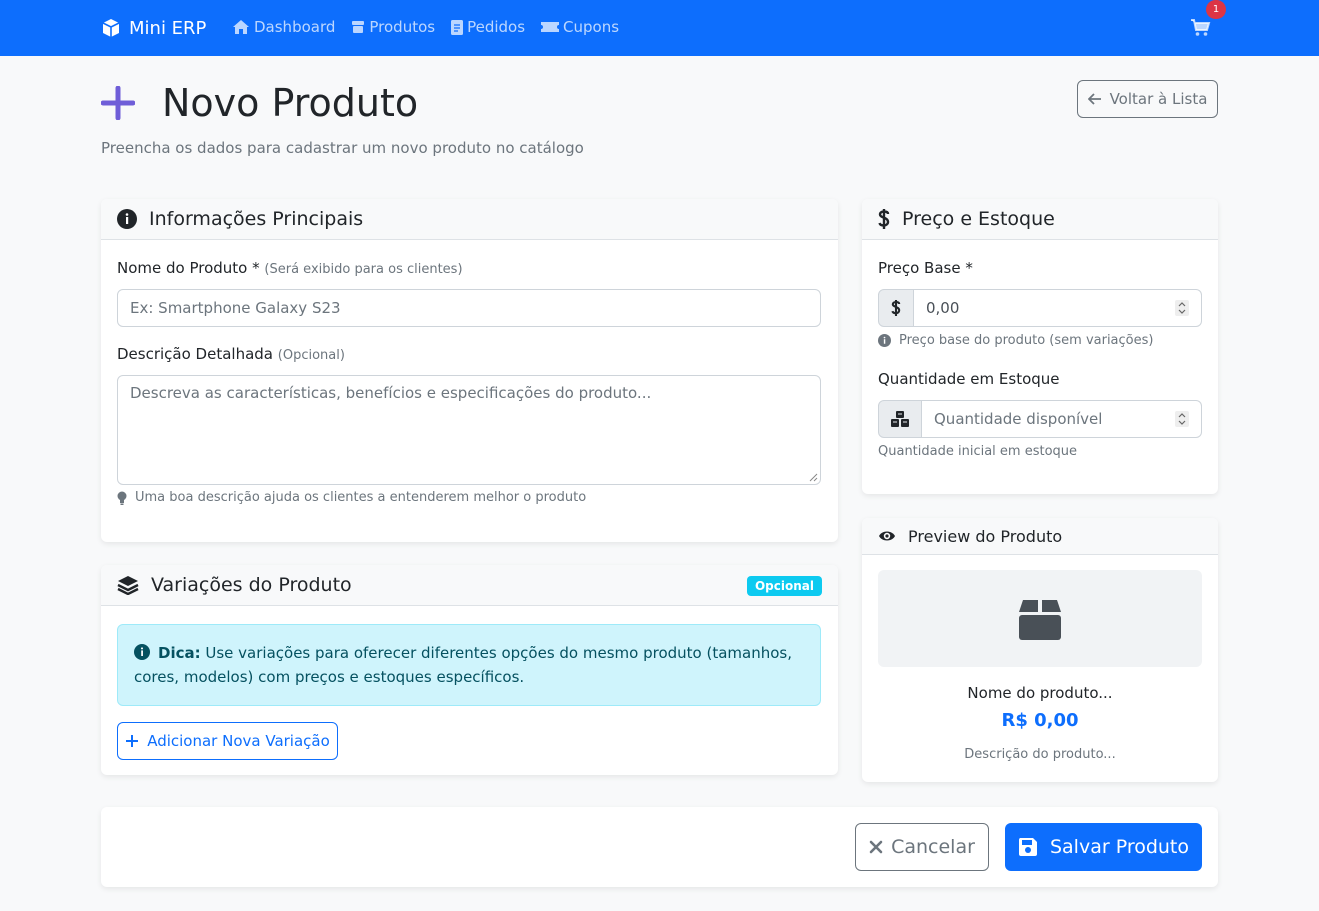  I want to click on cubes-icon, so click(900, 419).